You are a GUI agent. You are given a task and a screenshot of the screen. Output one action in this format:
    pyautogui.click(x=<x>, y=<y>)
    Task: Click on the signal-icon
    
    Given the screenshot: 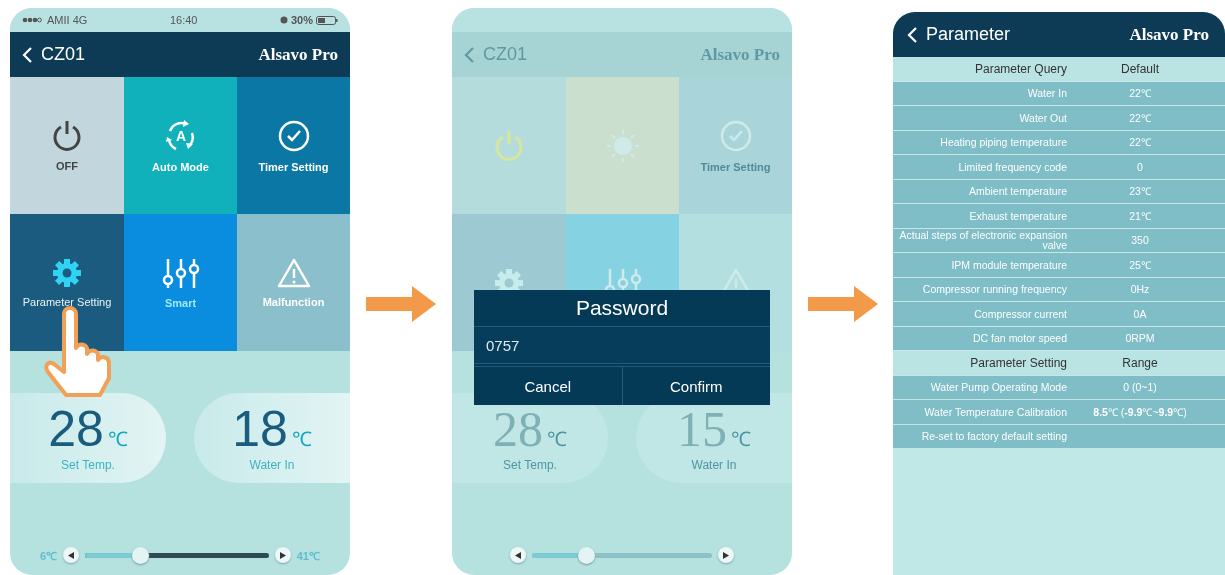 What is the action you would take?
    pyautogui.click(x=33, y=20)
    